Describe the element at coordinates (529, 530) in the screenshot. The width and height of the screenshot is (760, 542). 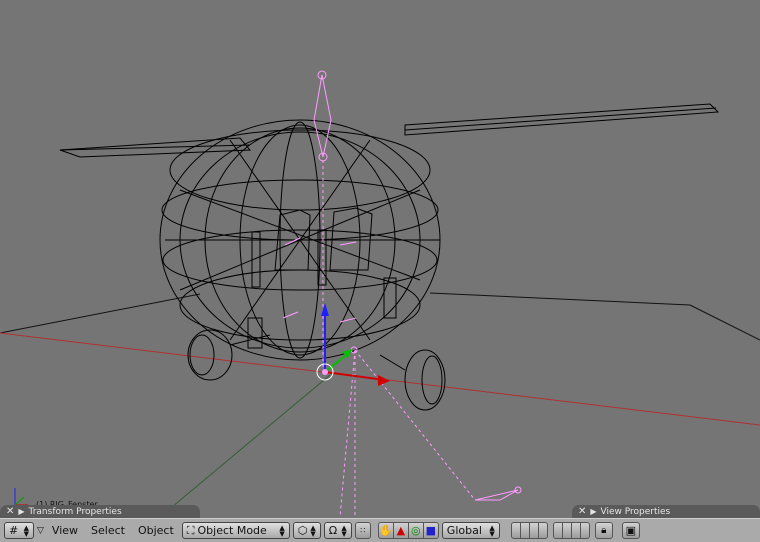
I see `layer-buttons-a` at that location.